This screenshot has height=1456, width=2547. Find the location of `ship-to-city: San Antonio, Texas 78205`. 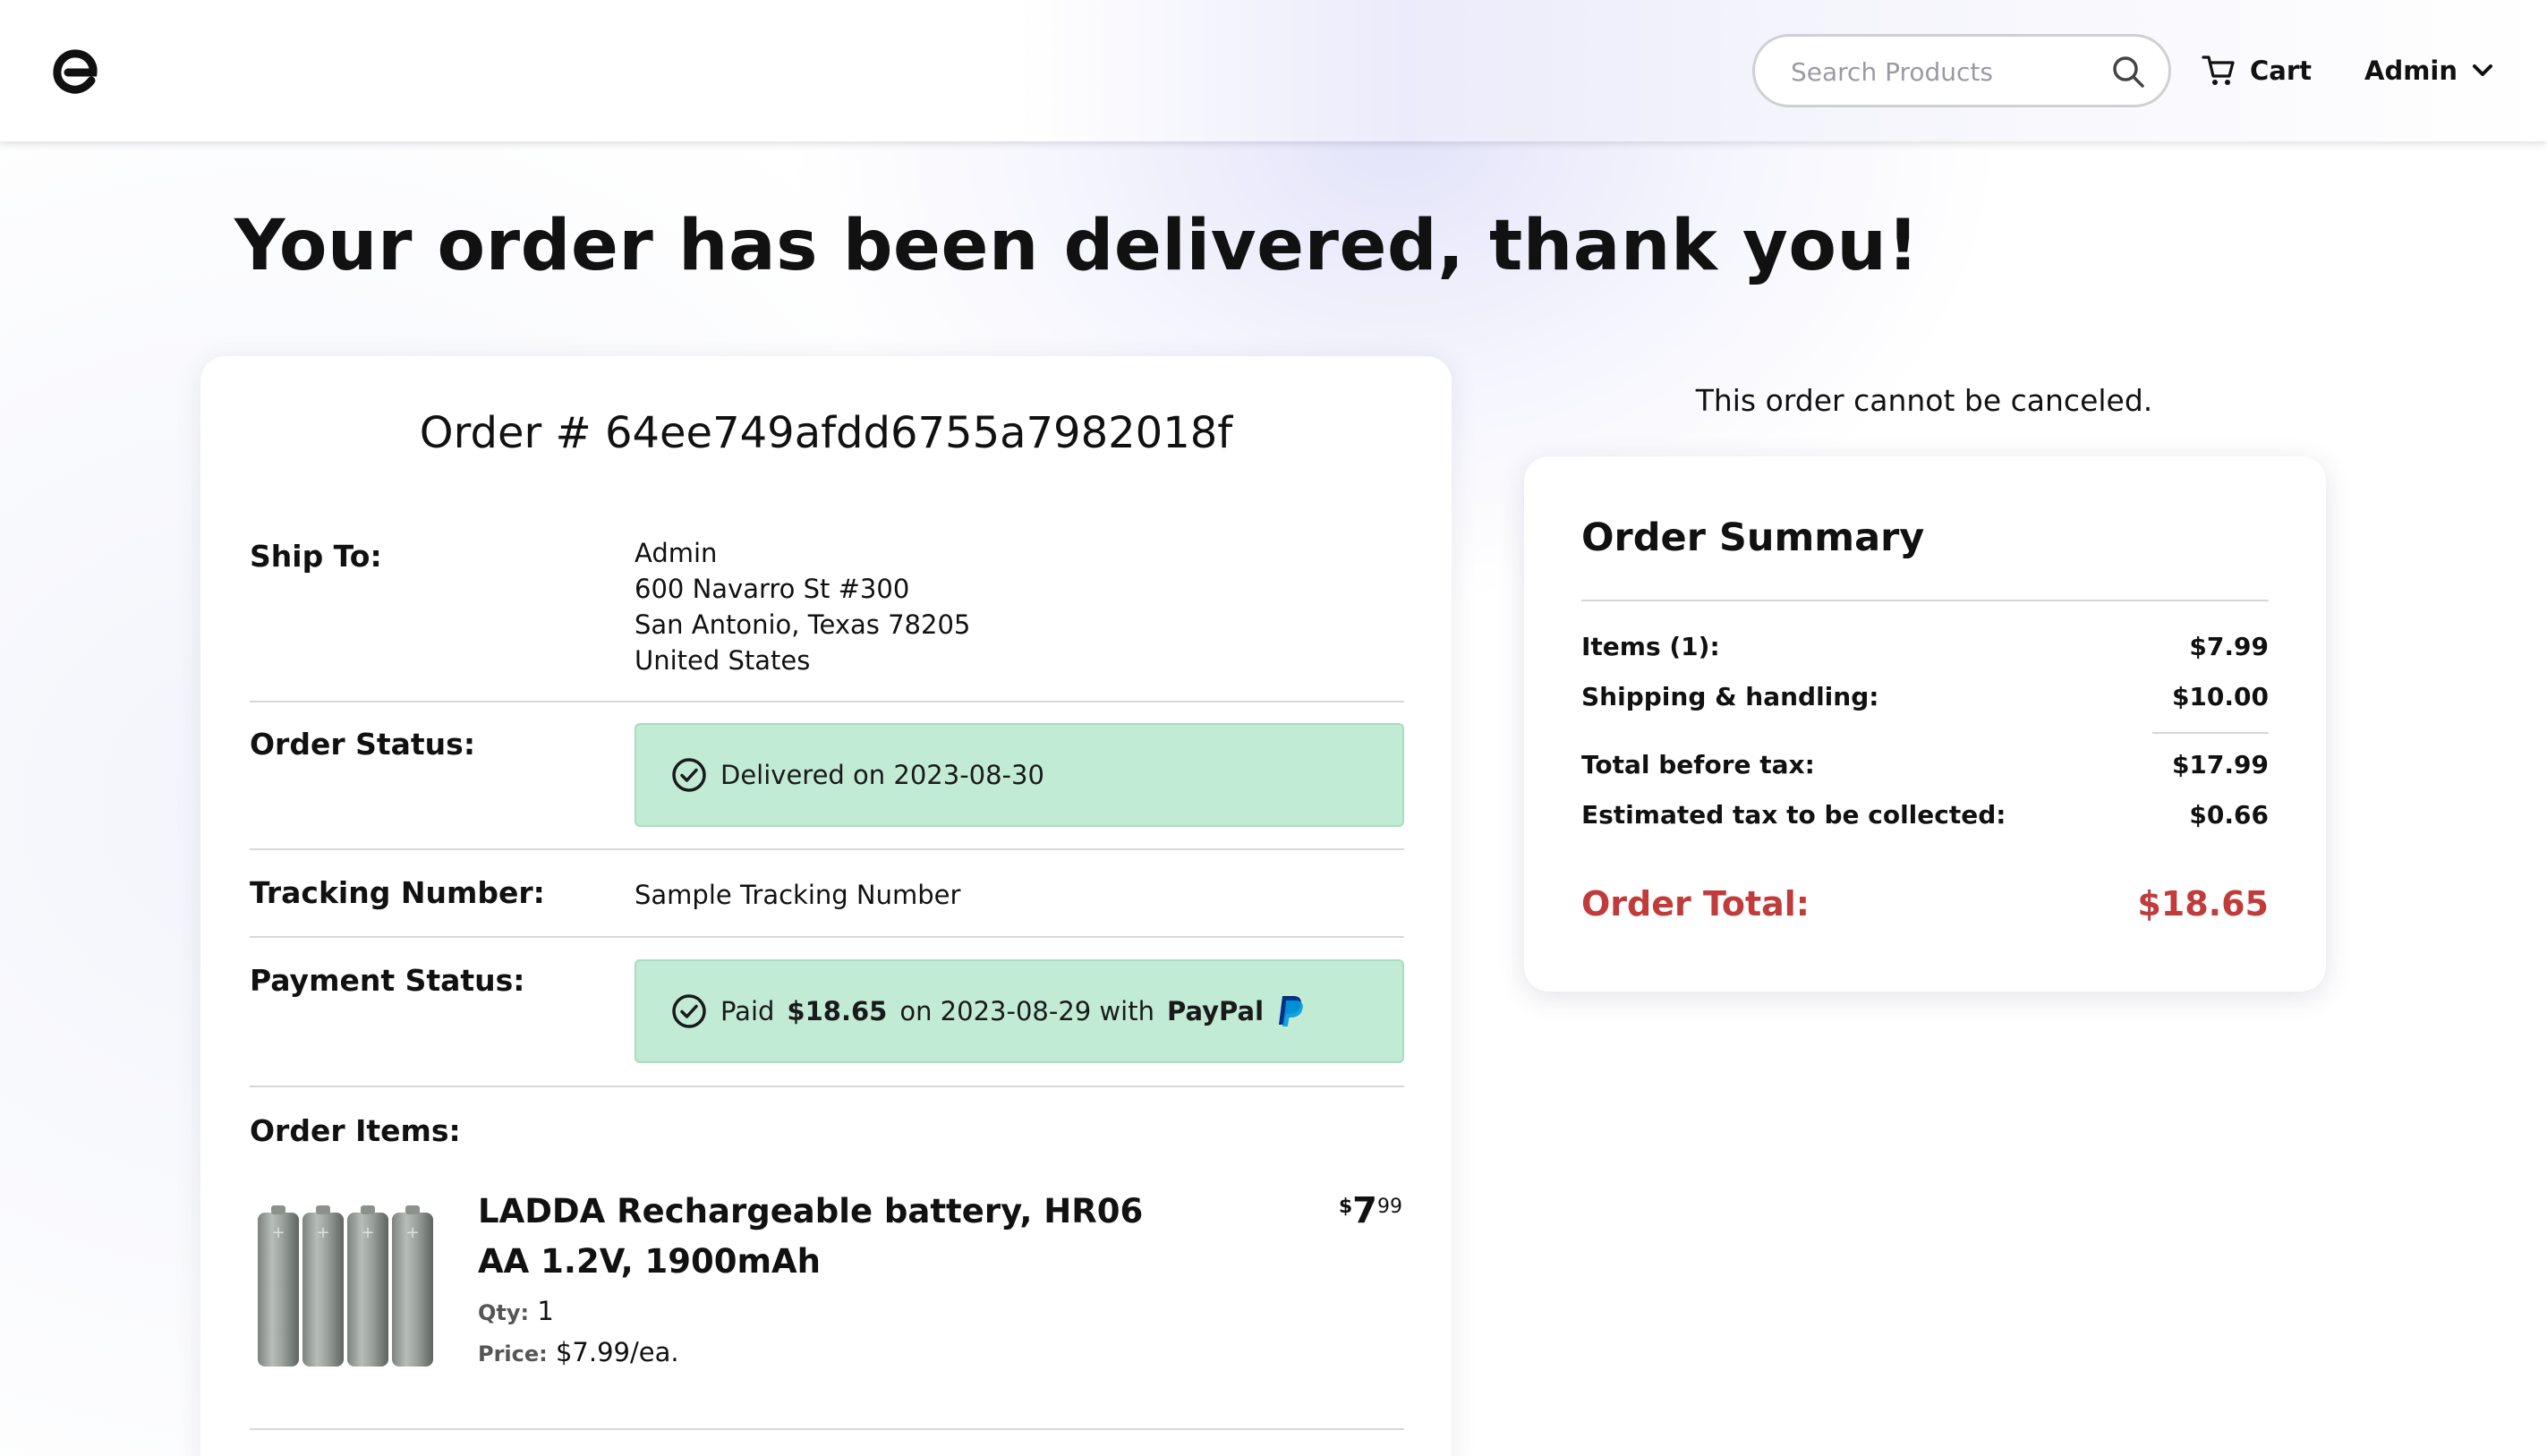

ship-to-city: San Antonio, Texas 78205 is located at coordinates (803, 624).